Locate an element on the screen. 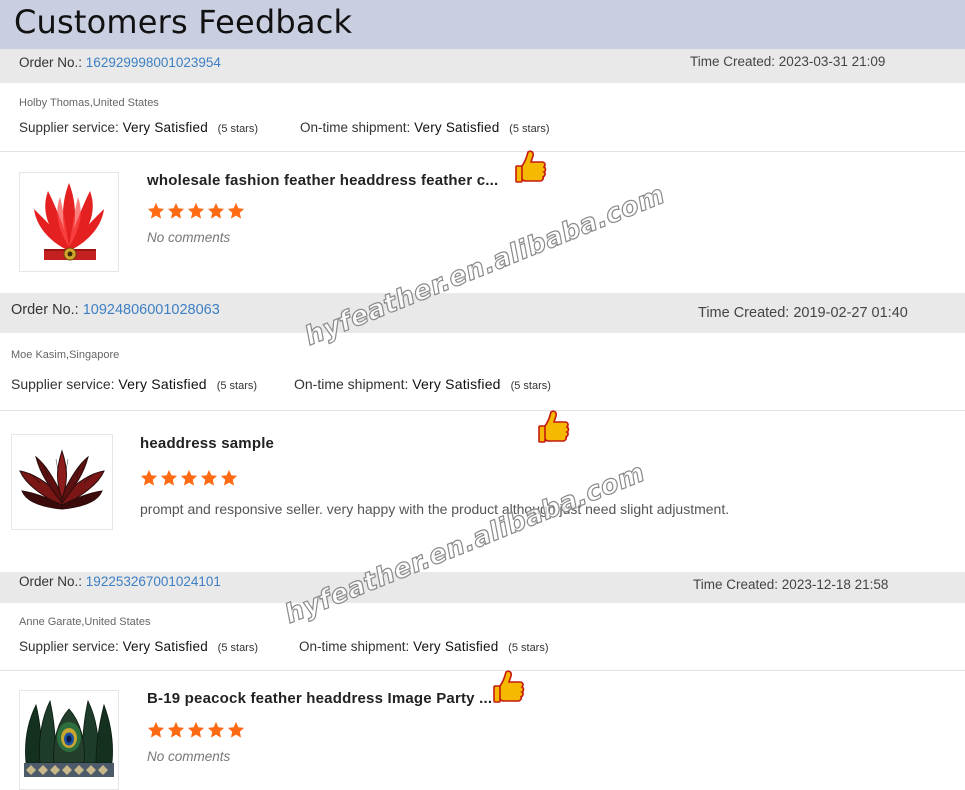  time-created: Time Created: 2023-12-18 21:58 is located at coordinates (790, 584).